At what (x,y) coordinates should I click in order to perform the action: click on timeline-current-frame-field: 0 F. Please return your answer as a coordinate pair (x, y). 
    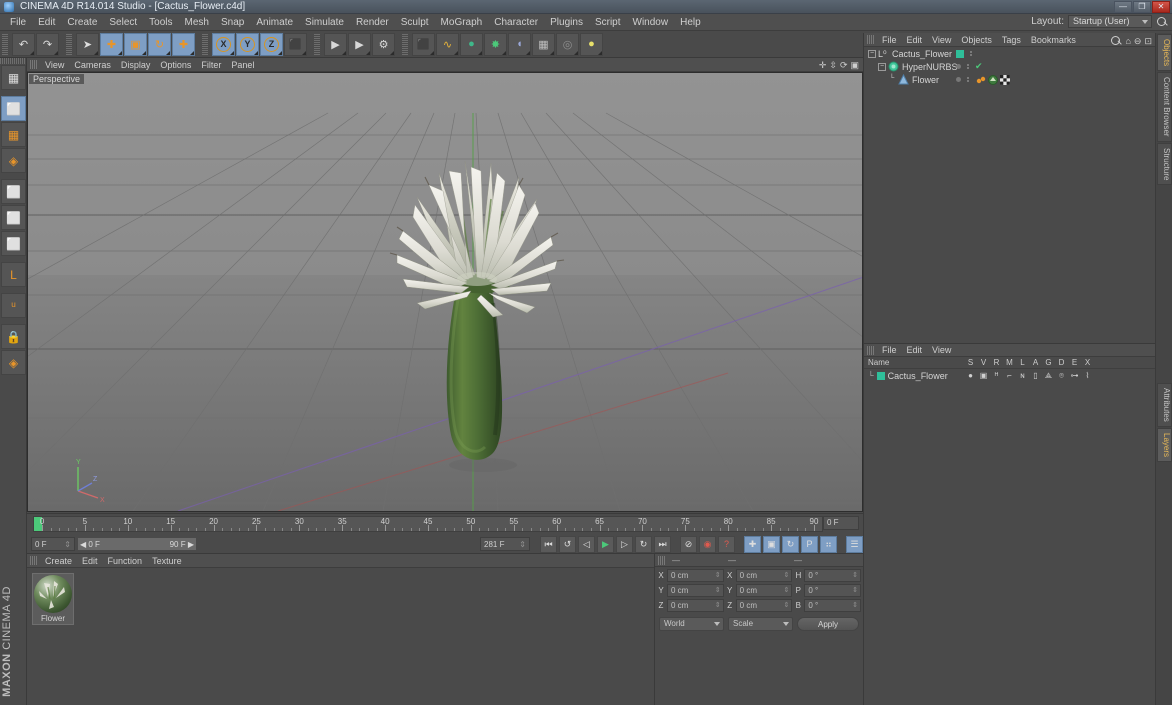
    Looking at the image, I should click on (841, 523).